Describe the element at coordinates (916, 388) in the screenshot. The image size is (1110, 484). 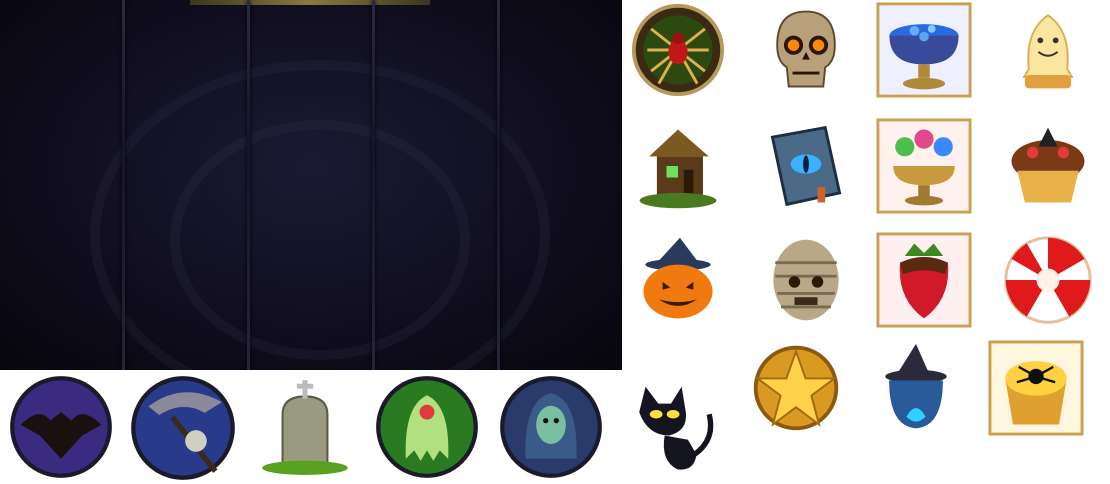
I see `witch-hat-icon` at that location.